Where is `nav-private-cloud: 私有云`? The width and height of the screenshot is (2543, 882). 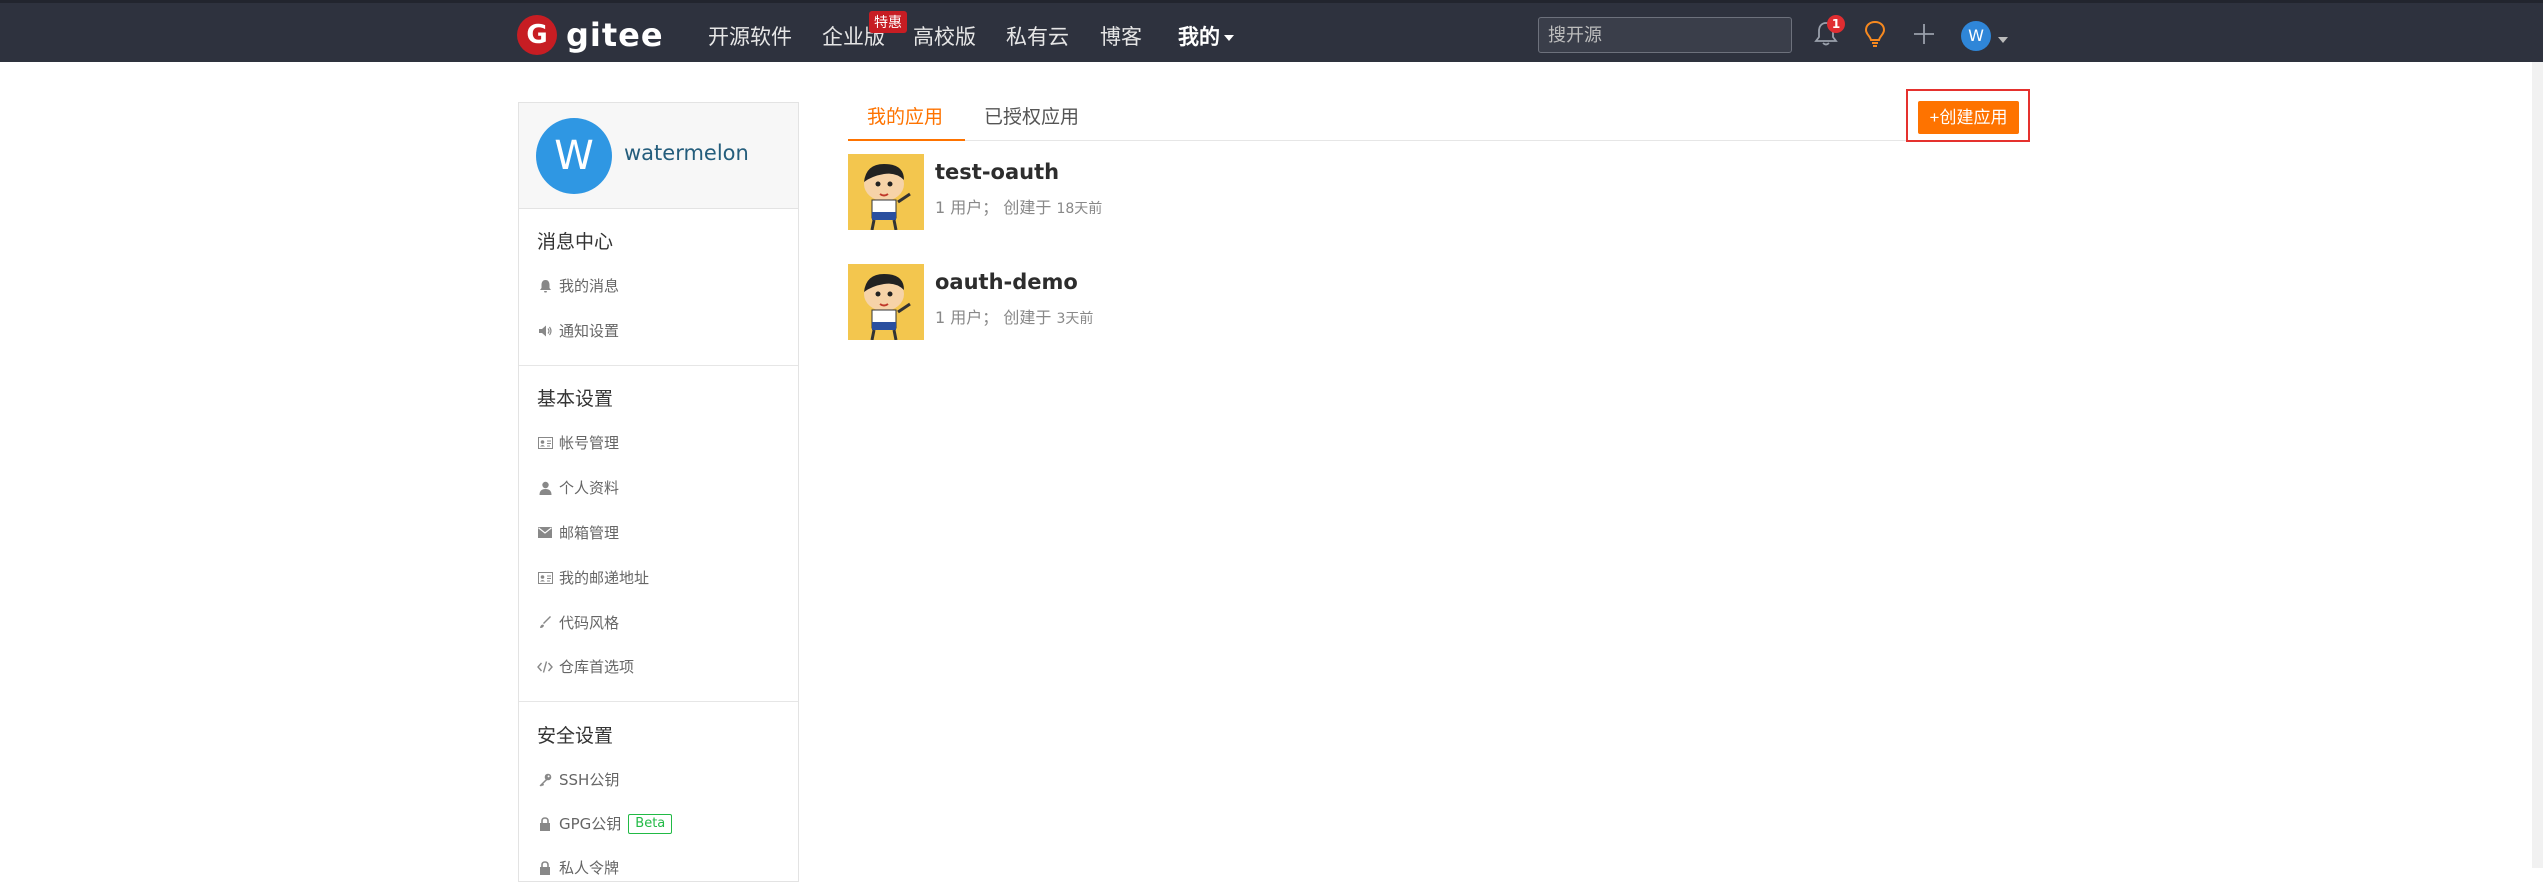 nav-private-cloud: 私有云 is located at coordinates (1037, 36).